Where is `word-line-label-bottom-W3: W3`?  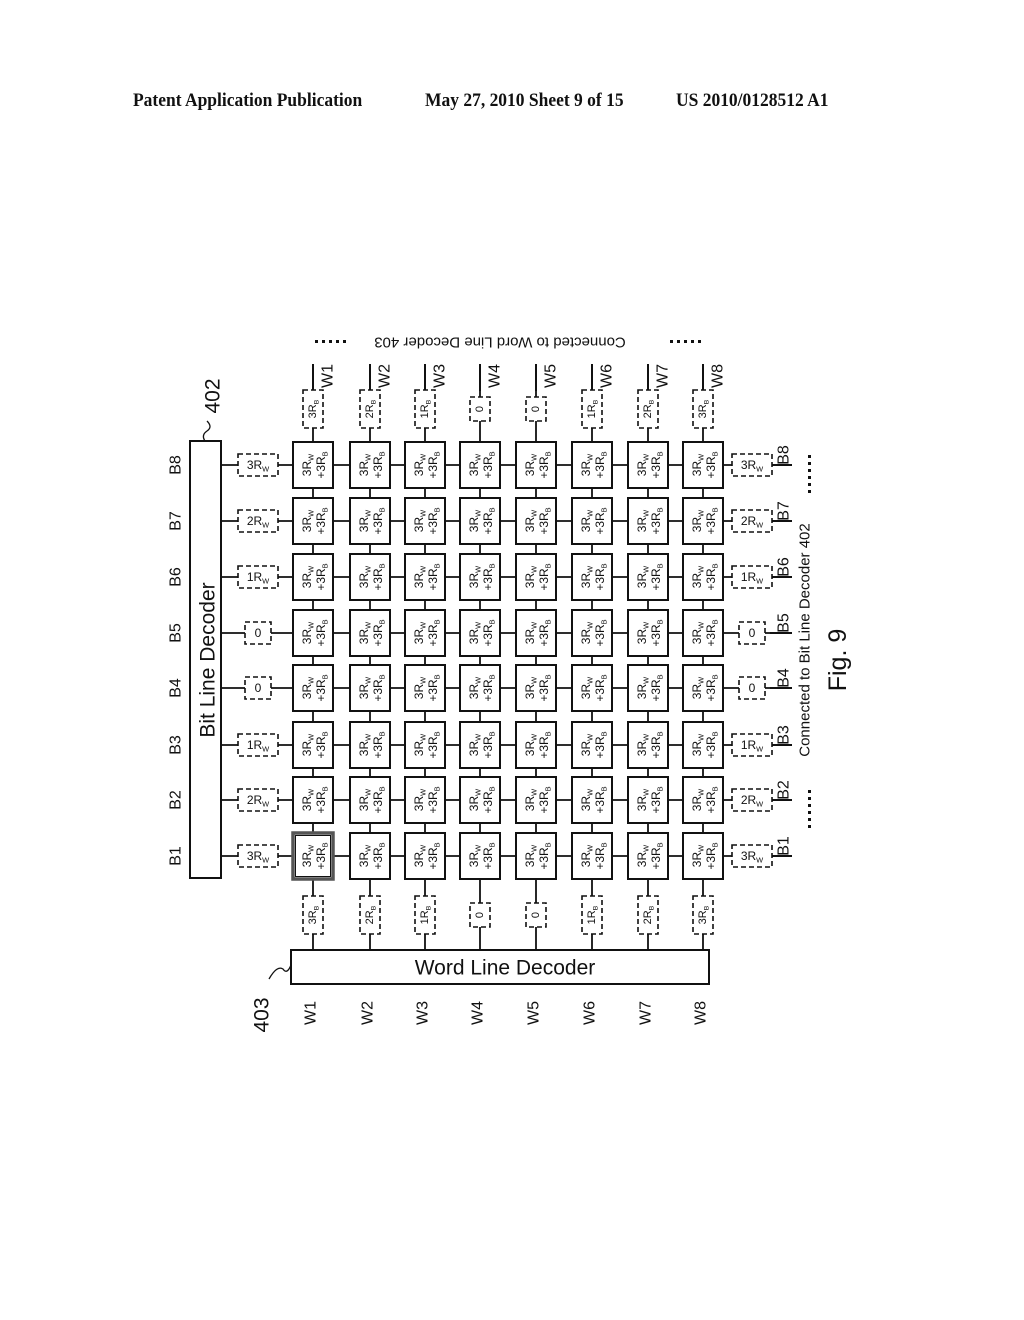 word-line-label-bottom-W3: W3 is located at coordinates (423, 1013).